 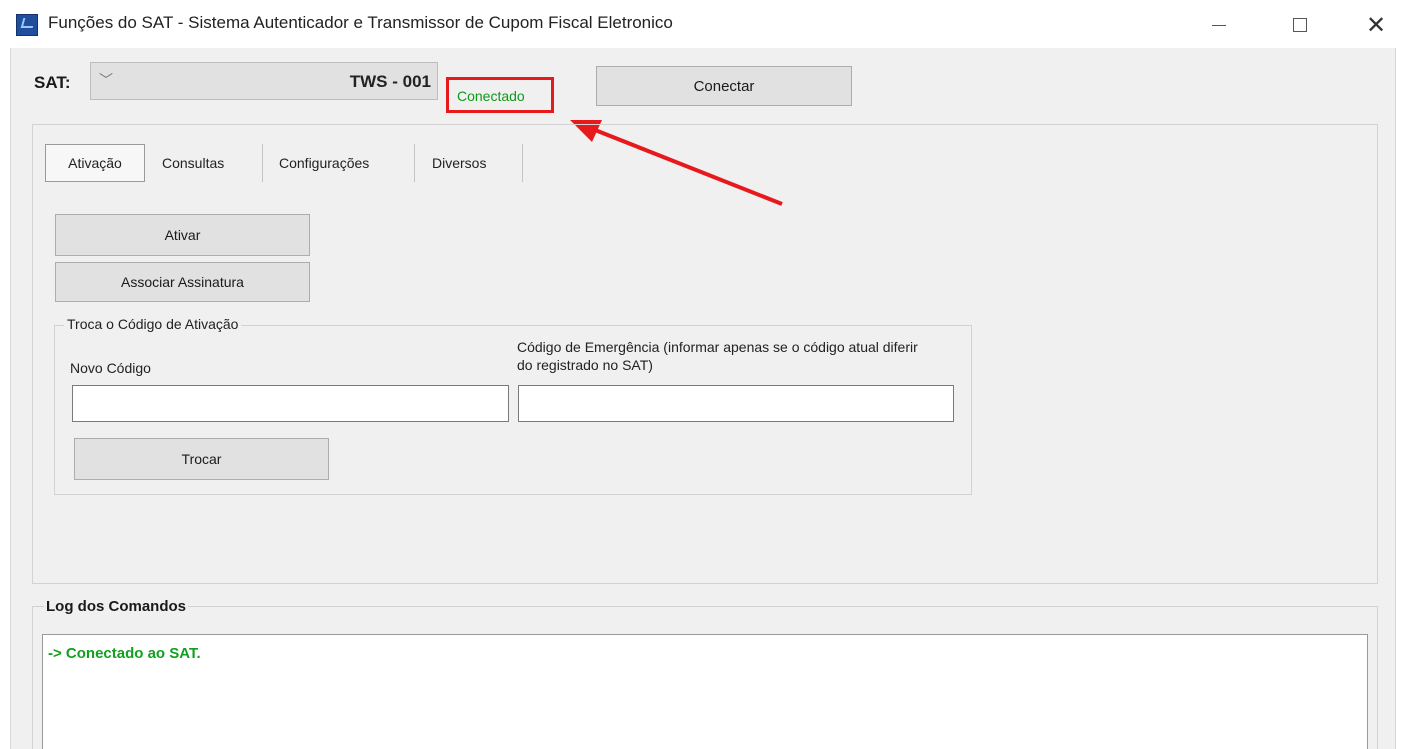 What do you see at coordinates (182, 282) in the screenshot?
I see `associar-assinatura-button: Associar Assinatura` at bounding box center [182, 282].